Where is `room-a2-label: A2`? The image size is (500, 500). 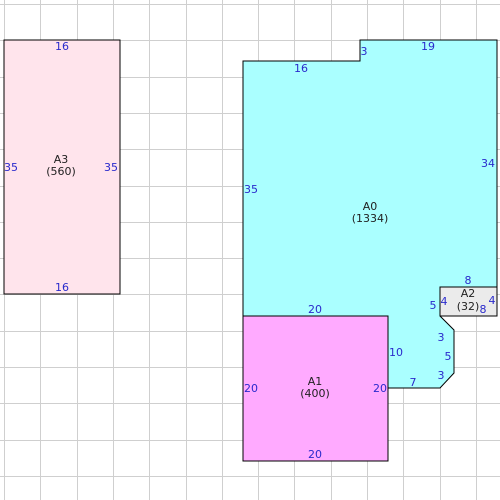
room-a2-label: A2 is located at coordinates (468, 293).